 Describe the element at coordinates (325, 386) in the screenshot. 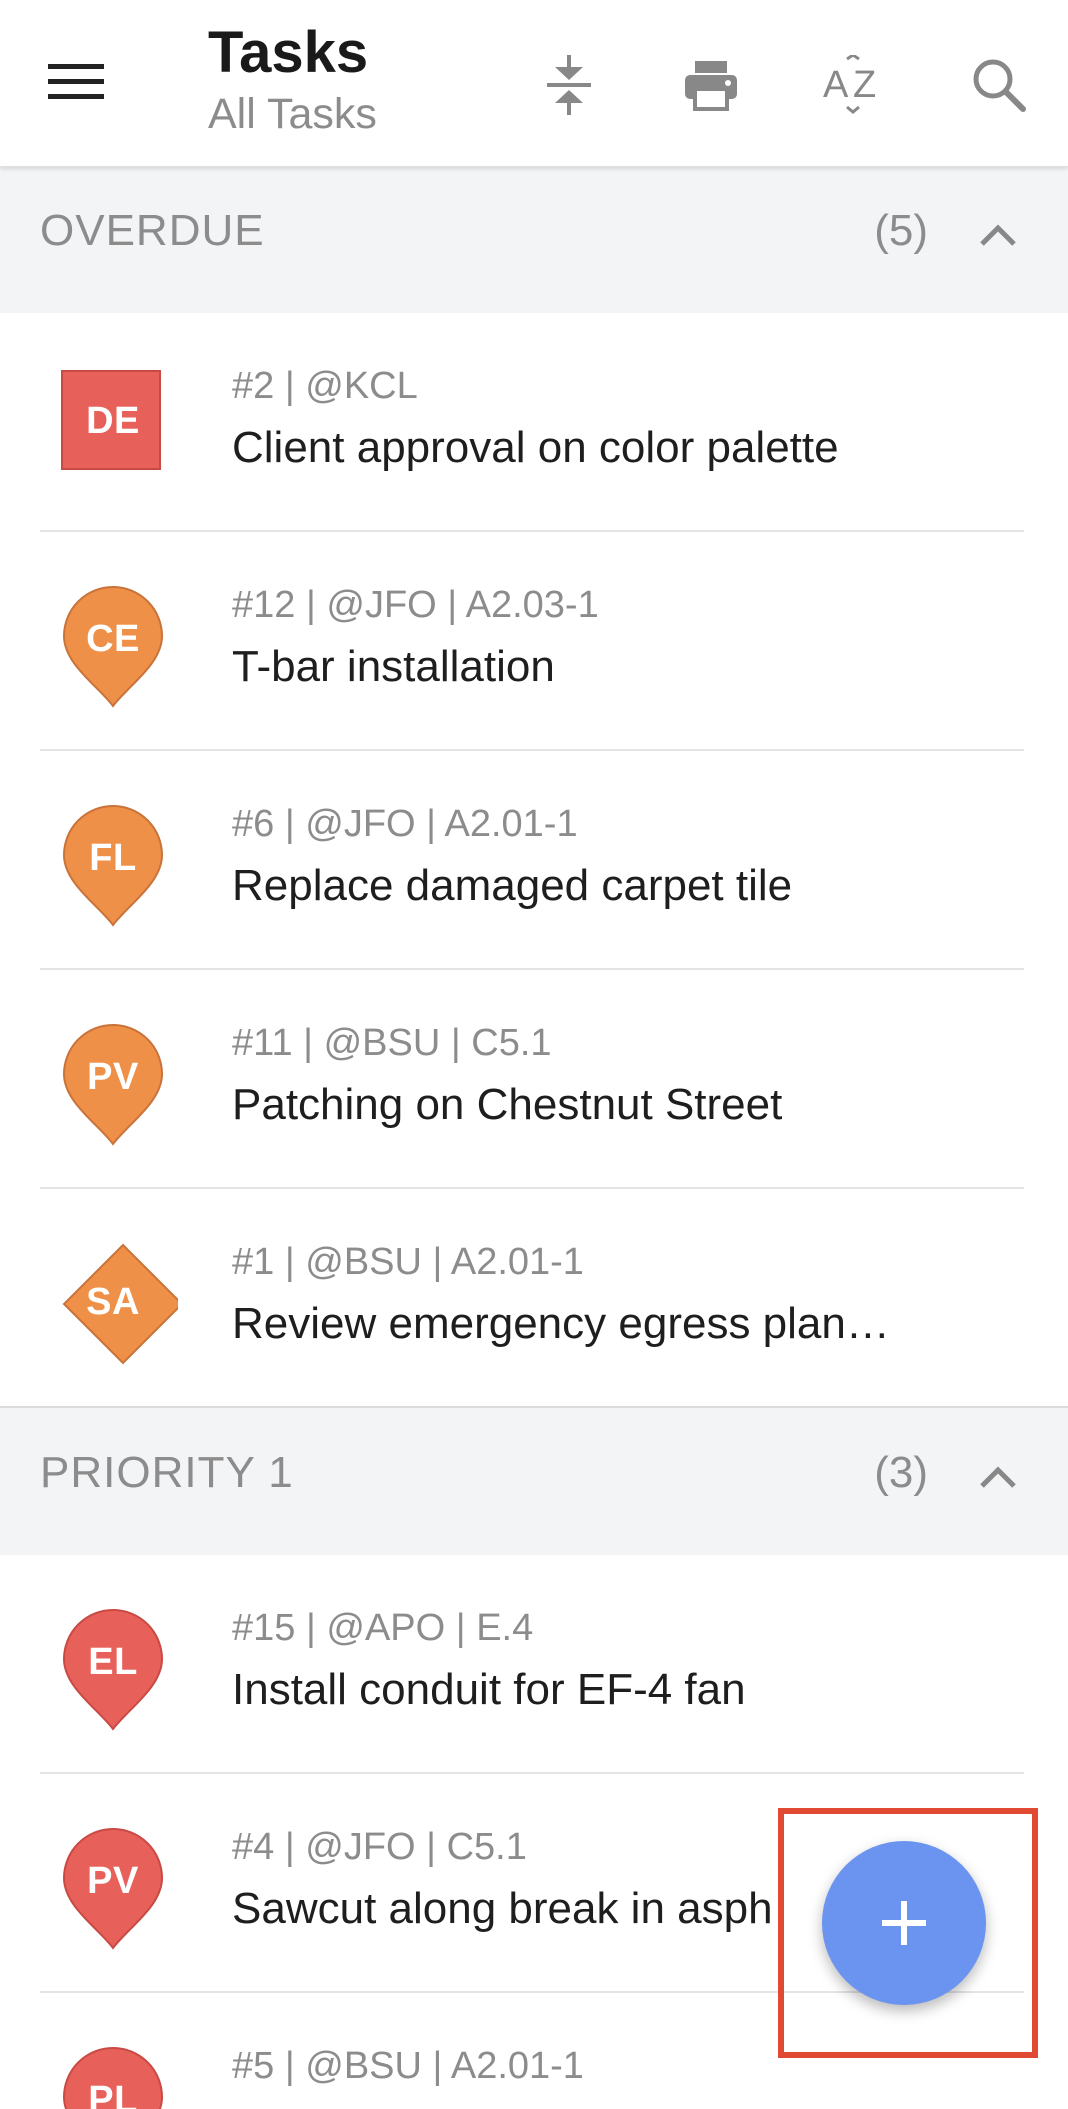

I see `task-meta: #2 | @KCL` at that location.